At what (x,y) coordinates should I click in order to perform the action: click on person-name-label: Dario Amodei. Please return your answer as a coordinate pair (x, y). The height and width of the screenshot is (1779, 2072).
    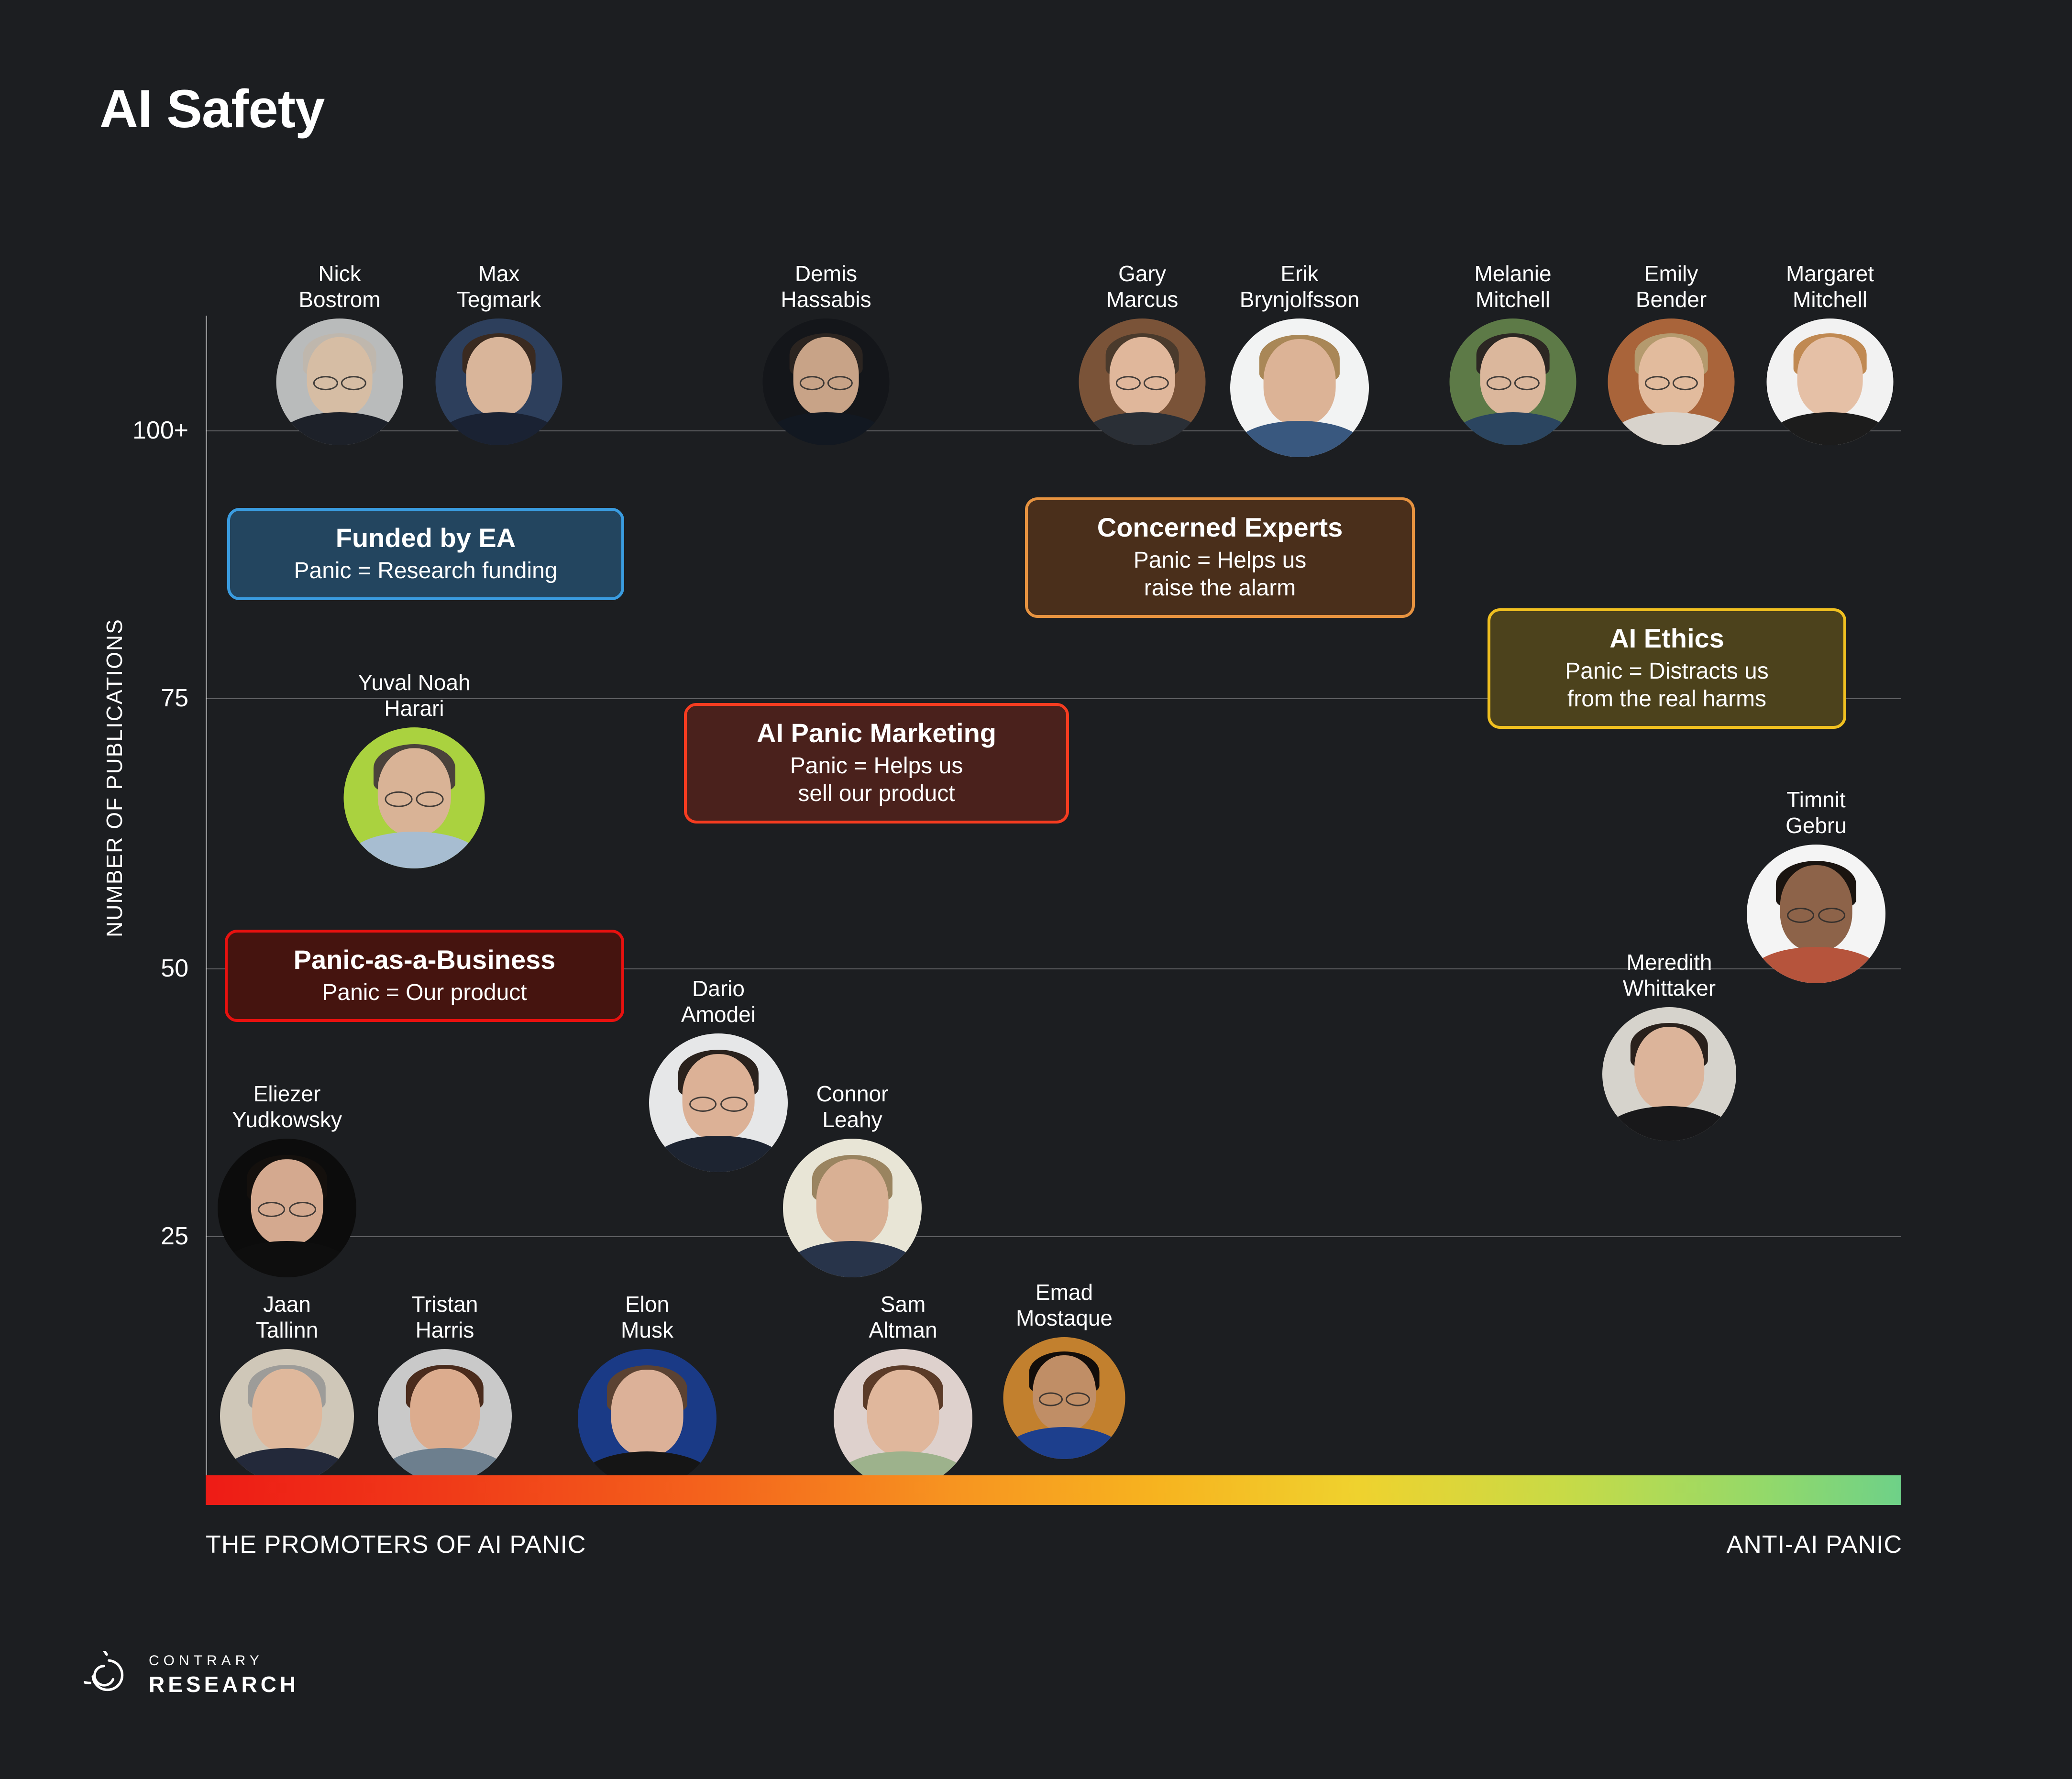
    Looking at the image, I should click on (718, 1001).